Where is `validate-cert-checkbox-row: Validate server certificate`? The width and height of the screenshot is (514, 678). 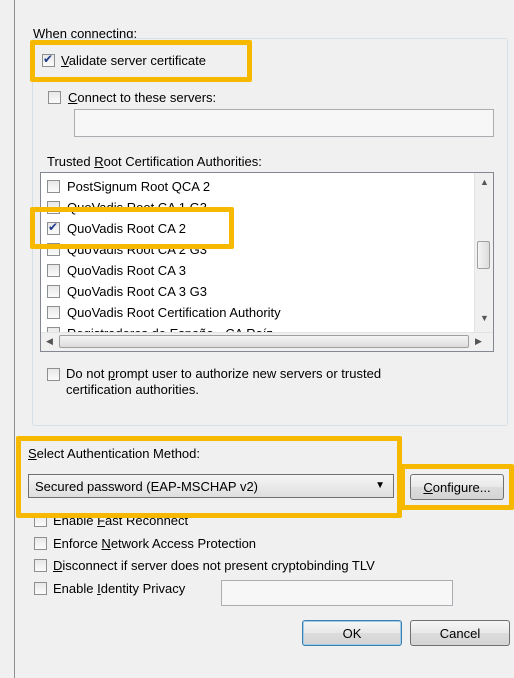
validate-cert-checkbox-row: Validate server certificate is located at coordinates (124, 60).